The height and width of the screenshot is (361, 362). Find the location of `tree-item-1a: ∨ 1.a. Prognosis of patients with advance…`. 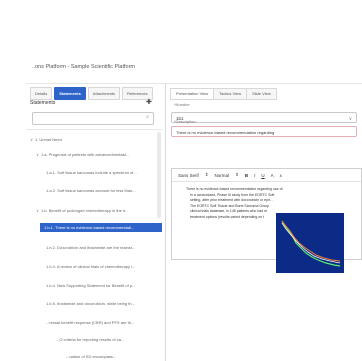

tree-item-1a: ∨ 1.a. Prognosis of patients with advance… is located at coordinates (96, 154).